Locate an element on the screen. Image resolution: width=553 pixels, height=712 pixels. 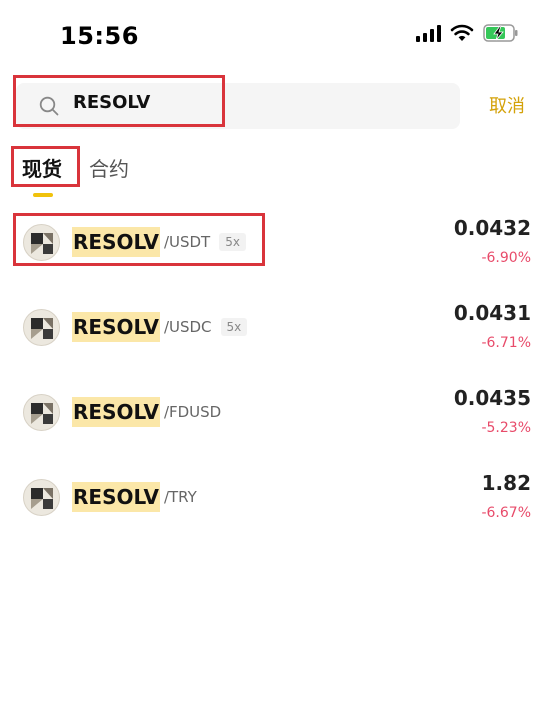
quote-asset: /FDUSD is located at coordinates (192, 412).